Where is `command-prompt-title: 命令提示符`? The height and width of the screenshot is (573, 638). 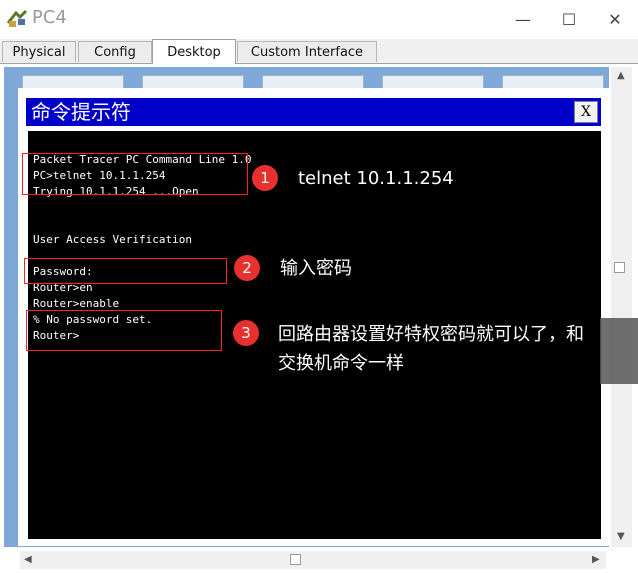 command-prompt-title: 命令提示符 is located at coordinates (81, 112).